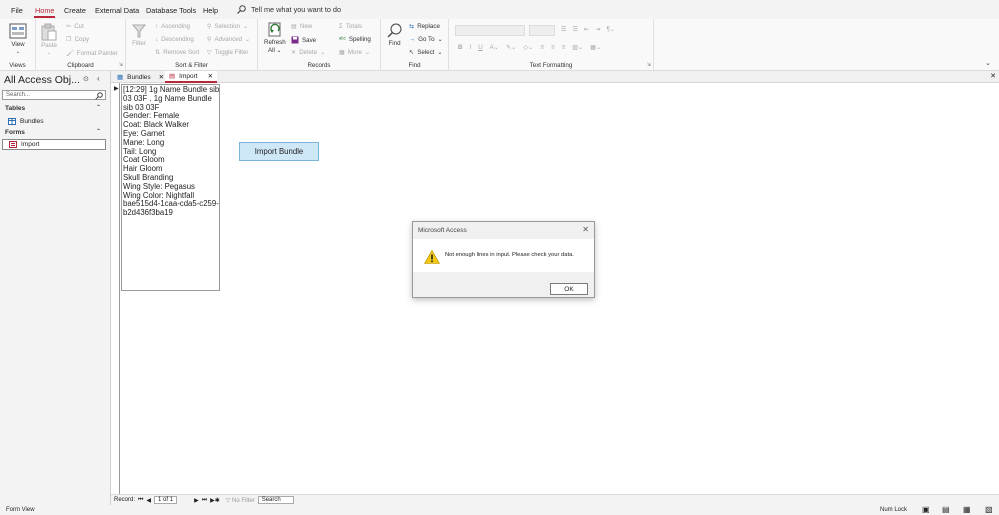 This screenshot has width=999, height=515. Describe the element at coordinates (54, 144) in the screenshot. I see `nav-item-import: Import` at that location.